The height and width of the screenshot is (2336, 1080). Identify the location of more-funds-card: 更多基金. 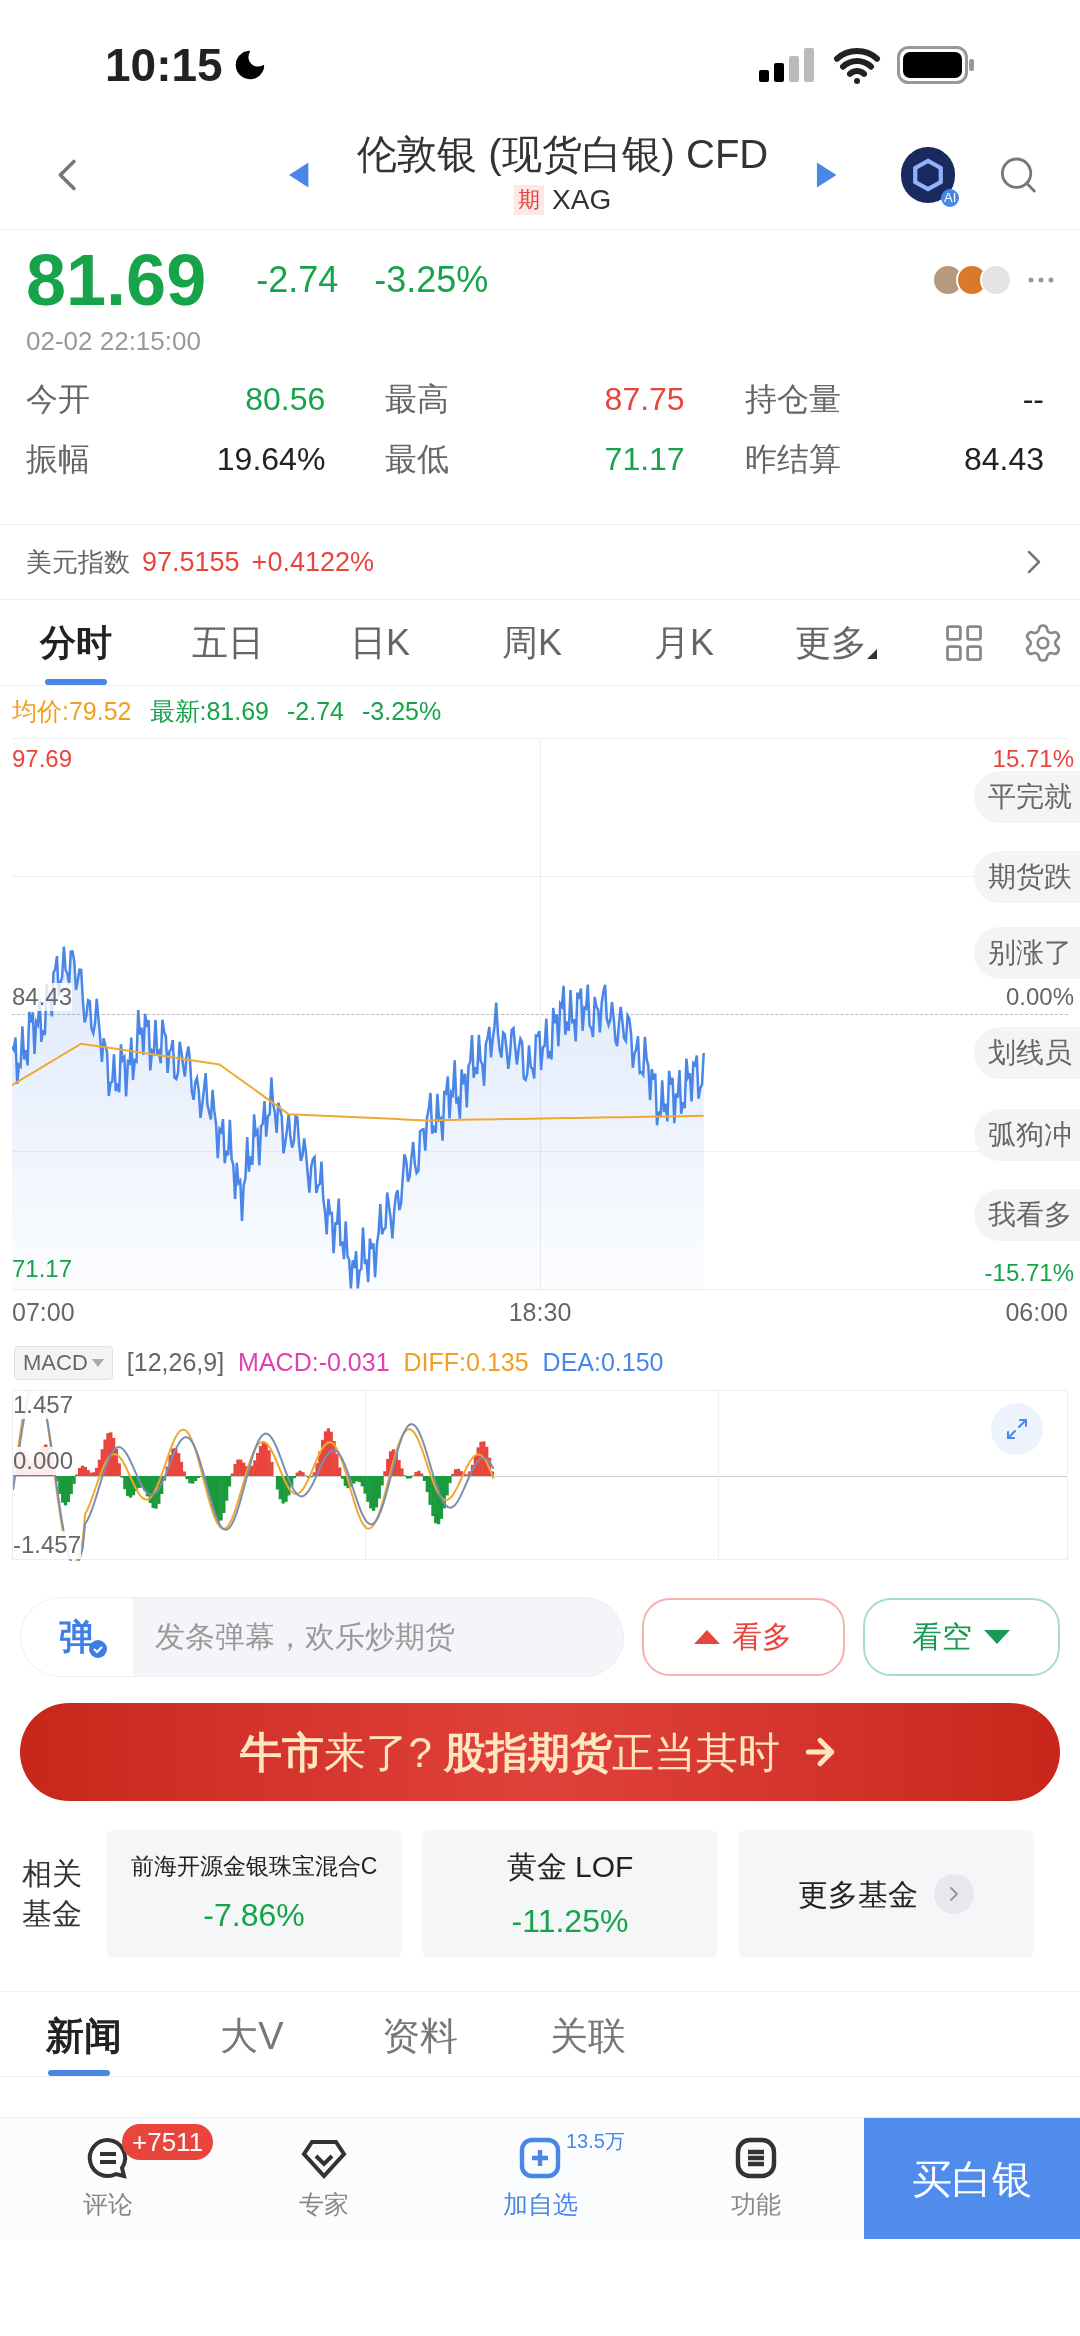
(886, 1894).